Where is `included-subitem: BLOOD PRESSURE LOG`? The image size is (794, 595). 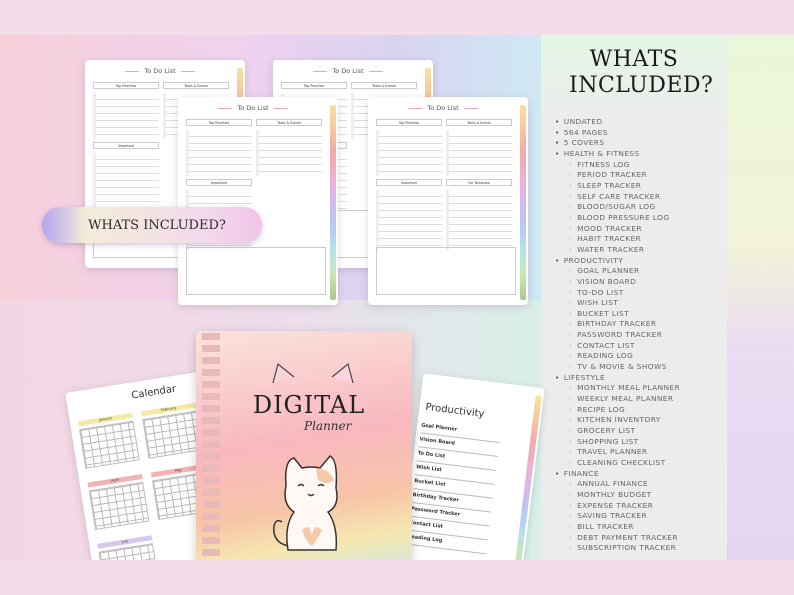
included-subitem: BLOOD PRESSURE LOG is located at coordinates (617, 218).